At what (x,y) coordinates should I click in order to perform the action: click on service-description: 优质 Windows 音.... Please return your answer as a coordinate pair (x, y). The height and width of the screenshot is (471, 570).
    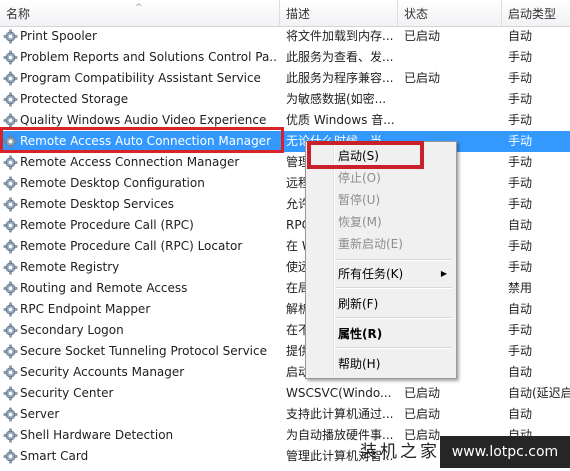
    Looking at the image, I should click on (340, 120).